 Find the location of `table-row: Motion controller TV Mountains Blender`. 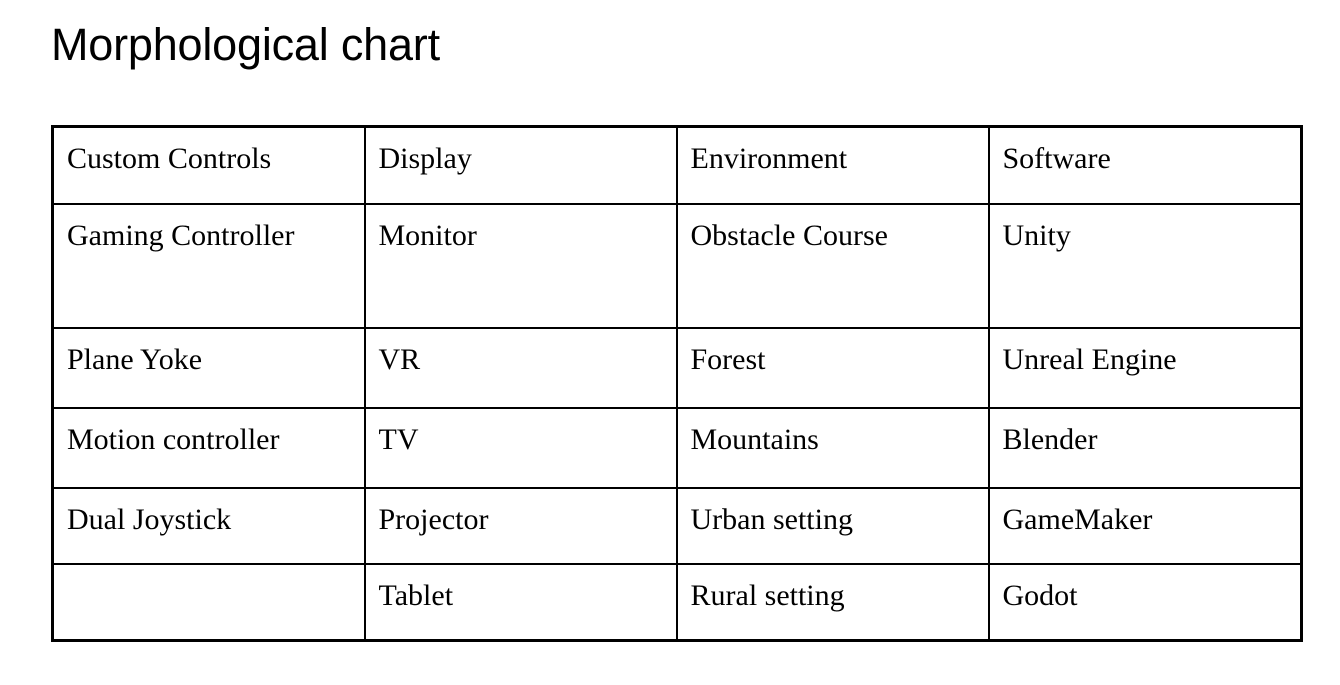

table-row: Motion controller TV Mountains Blender is located at coordinates (677, 448).